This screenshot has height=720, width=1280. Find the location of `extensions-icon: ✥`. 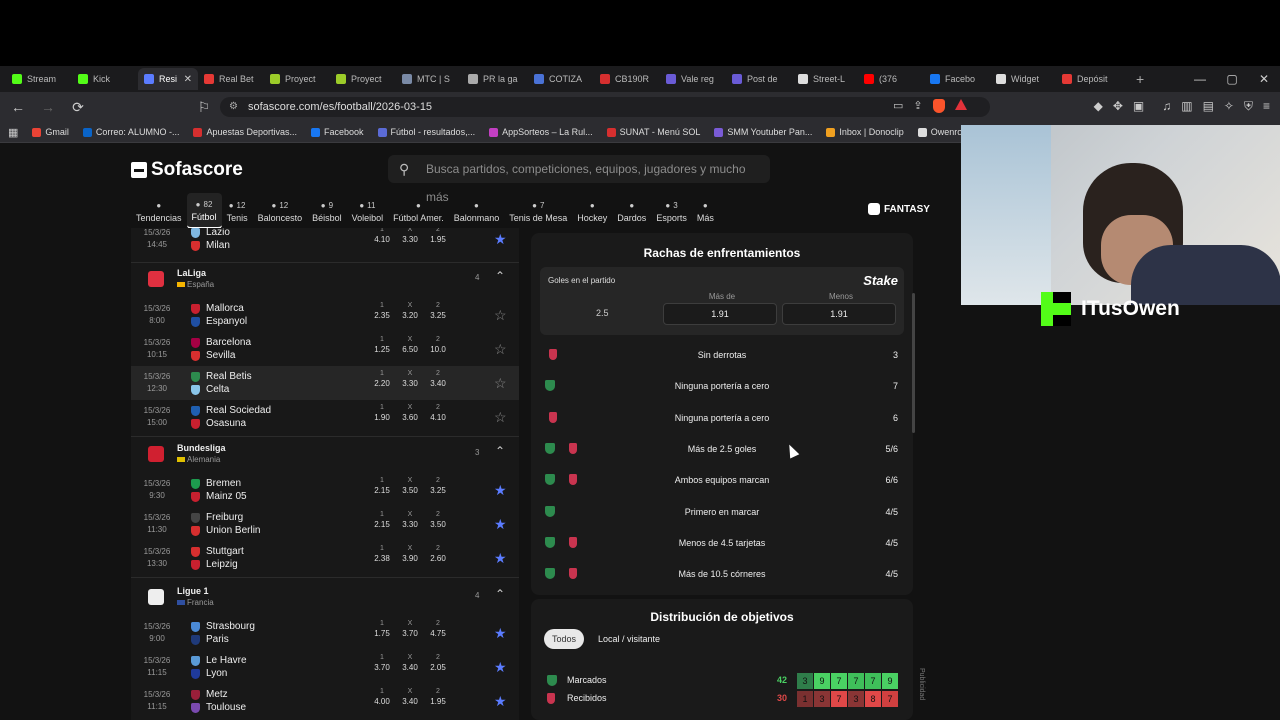

extensions-icon: ✥ is located at coordinates (1118, 106).